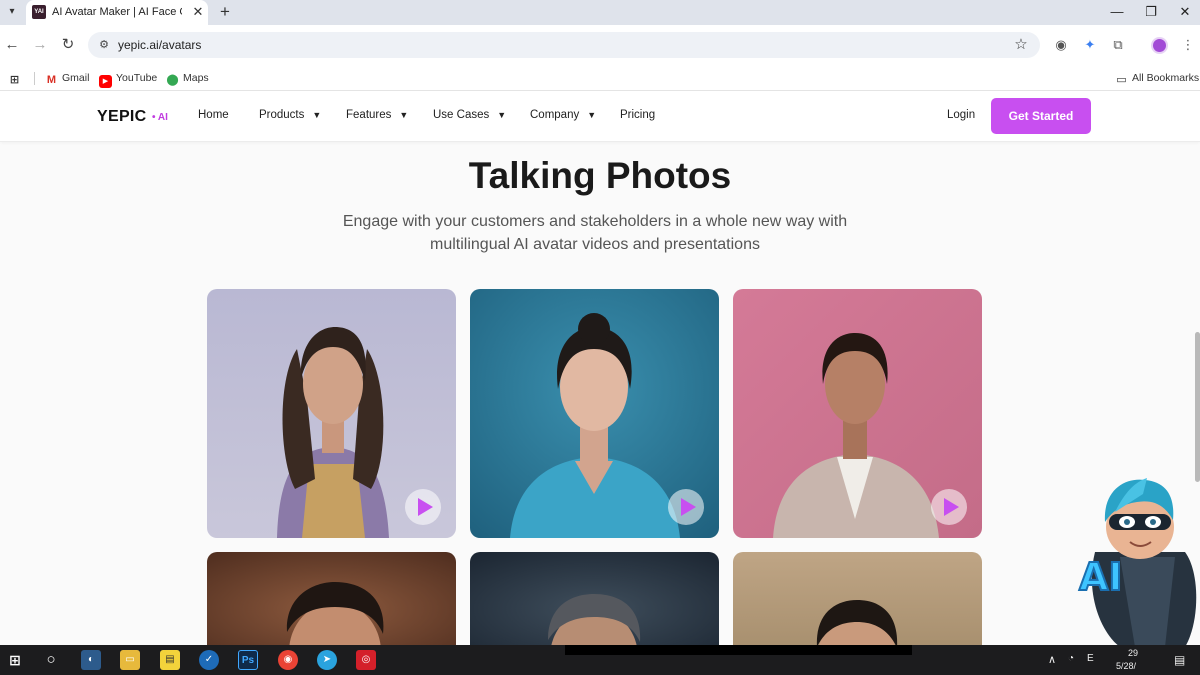 The height and width of the screenshot is (675, 1200). What do you see at coordinates (1185, 12) in the screenshot?
I see `window-close-icon: ✕` at bounding box center [1185, 12].